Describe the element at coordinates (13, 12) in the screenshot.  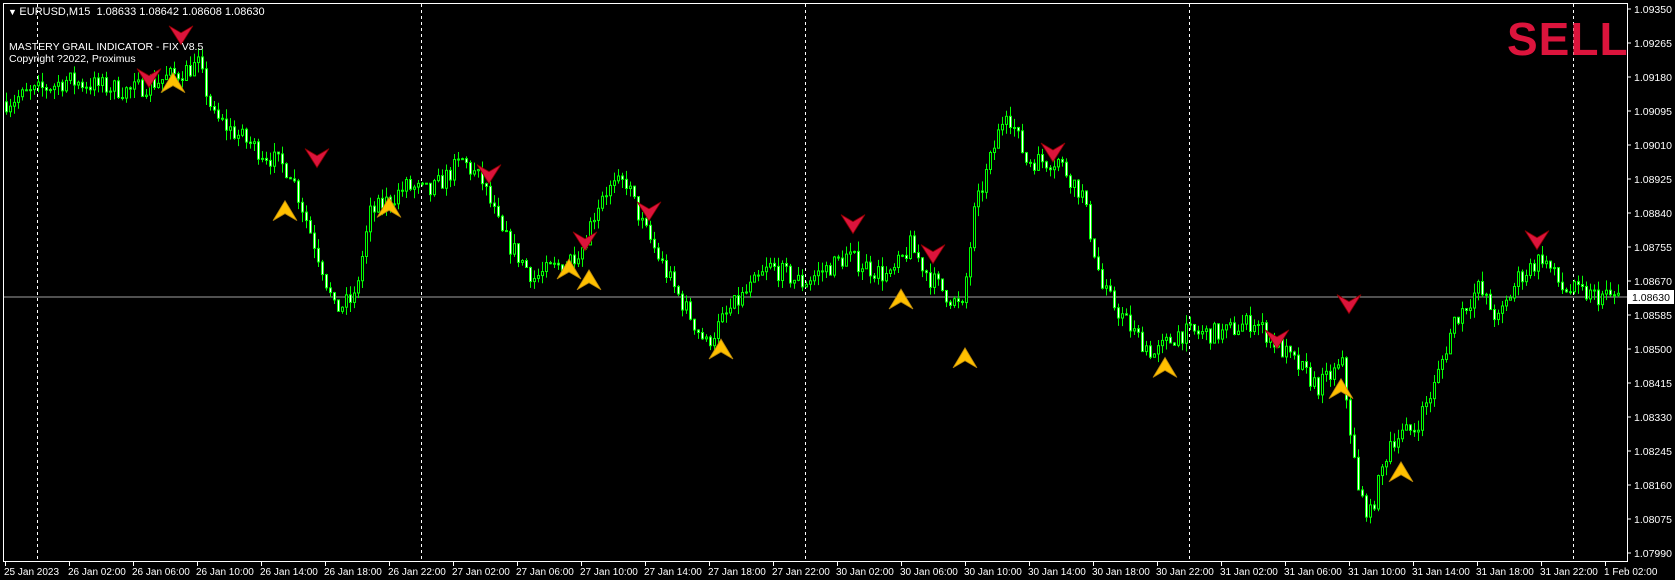
I see `triangle-down-icon: ▼` at that location.